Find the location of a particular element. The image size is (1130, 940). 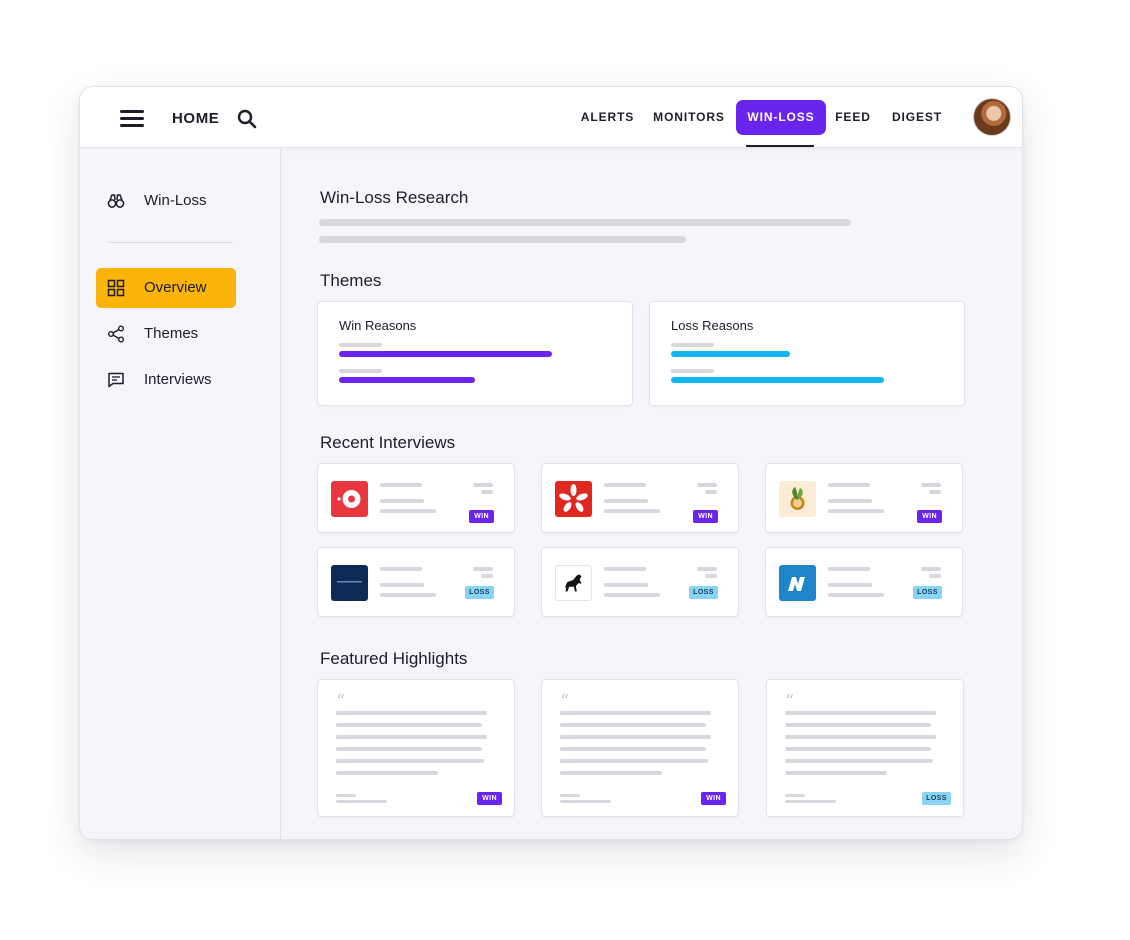

theme-card-title: Loss Reasons is located at coordinates (712, 325).